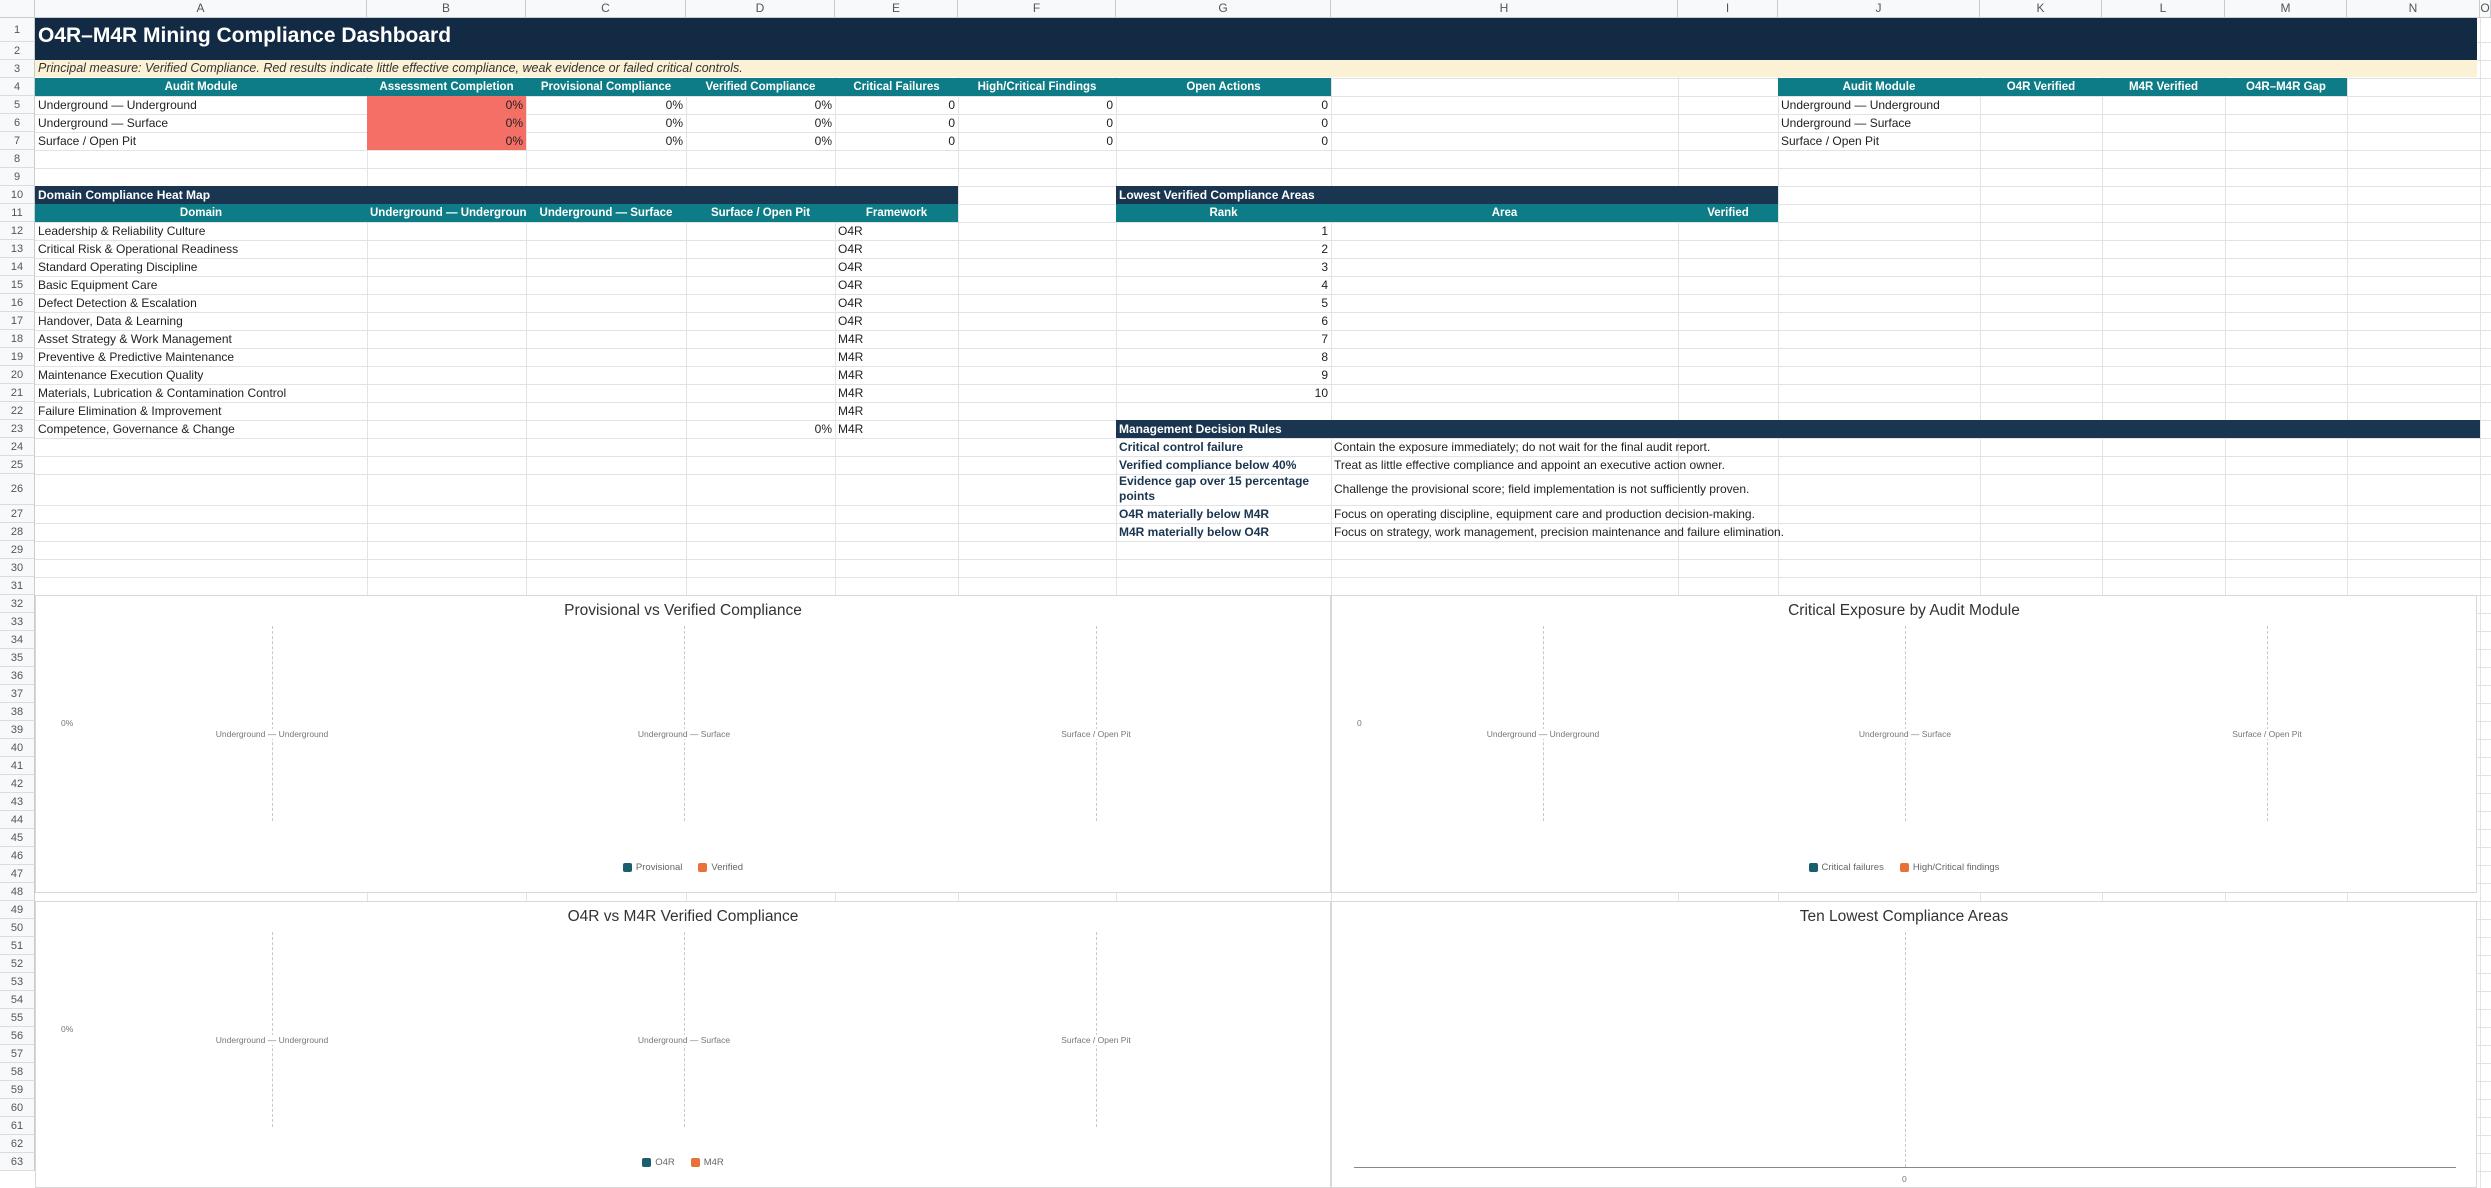 This screenshot has width=2491, height=1188. Describe the element at coordinates (17, 465) in the screenshot. I see `row-header: 25` at that location.